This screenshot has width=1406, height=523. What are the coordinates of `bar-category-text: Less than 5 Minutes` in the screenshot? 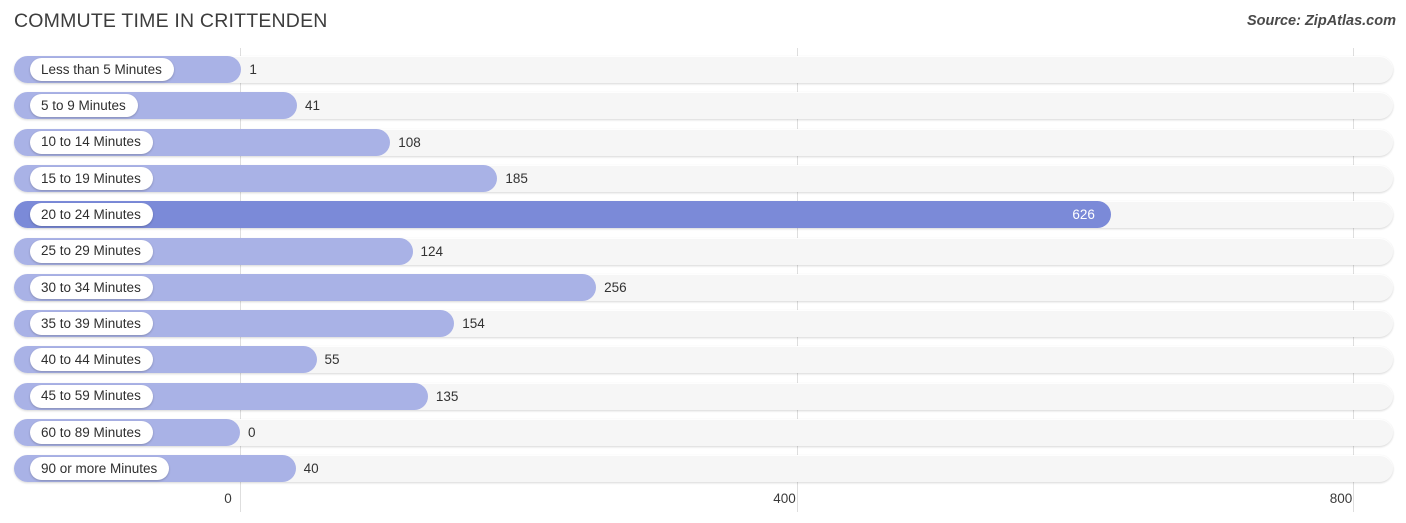 It's located at (101, 69).